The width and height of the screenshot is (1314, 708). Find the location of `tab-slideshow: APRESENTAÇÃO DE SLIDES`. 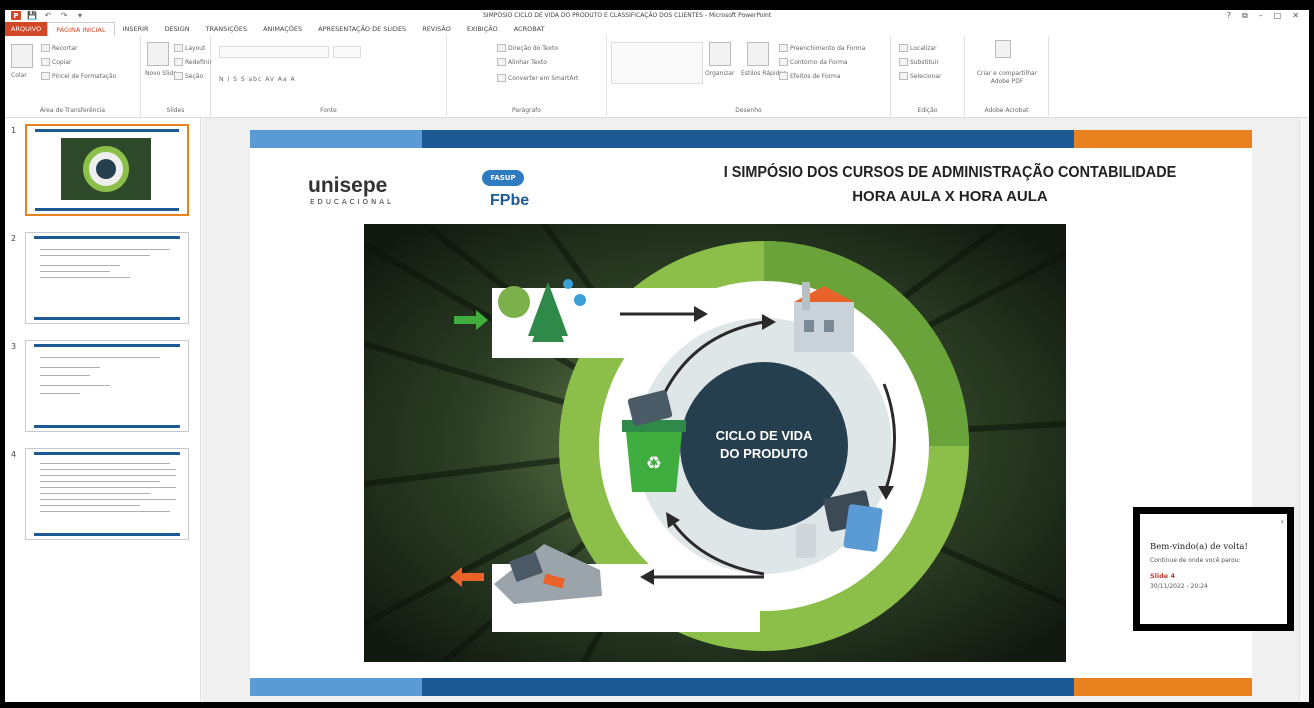

tab-slideshow: APRESENTAÇÃO DE SLIDES is located at coordinates (362, 29).